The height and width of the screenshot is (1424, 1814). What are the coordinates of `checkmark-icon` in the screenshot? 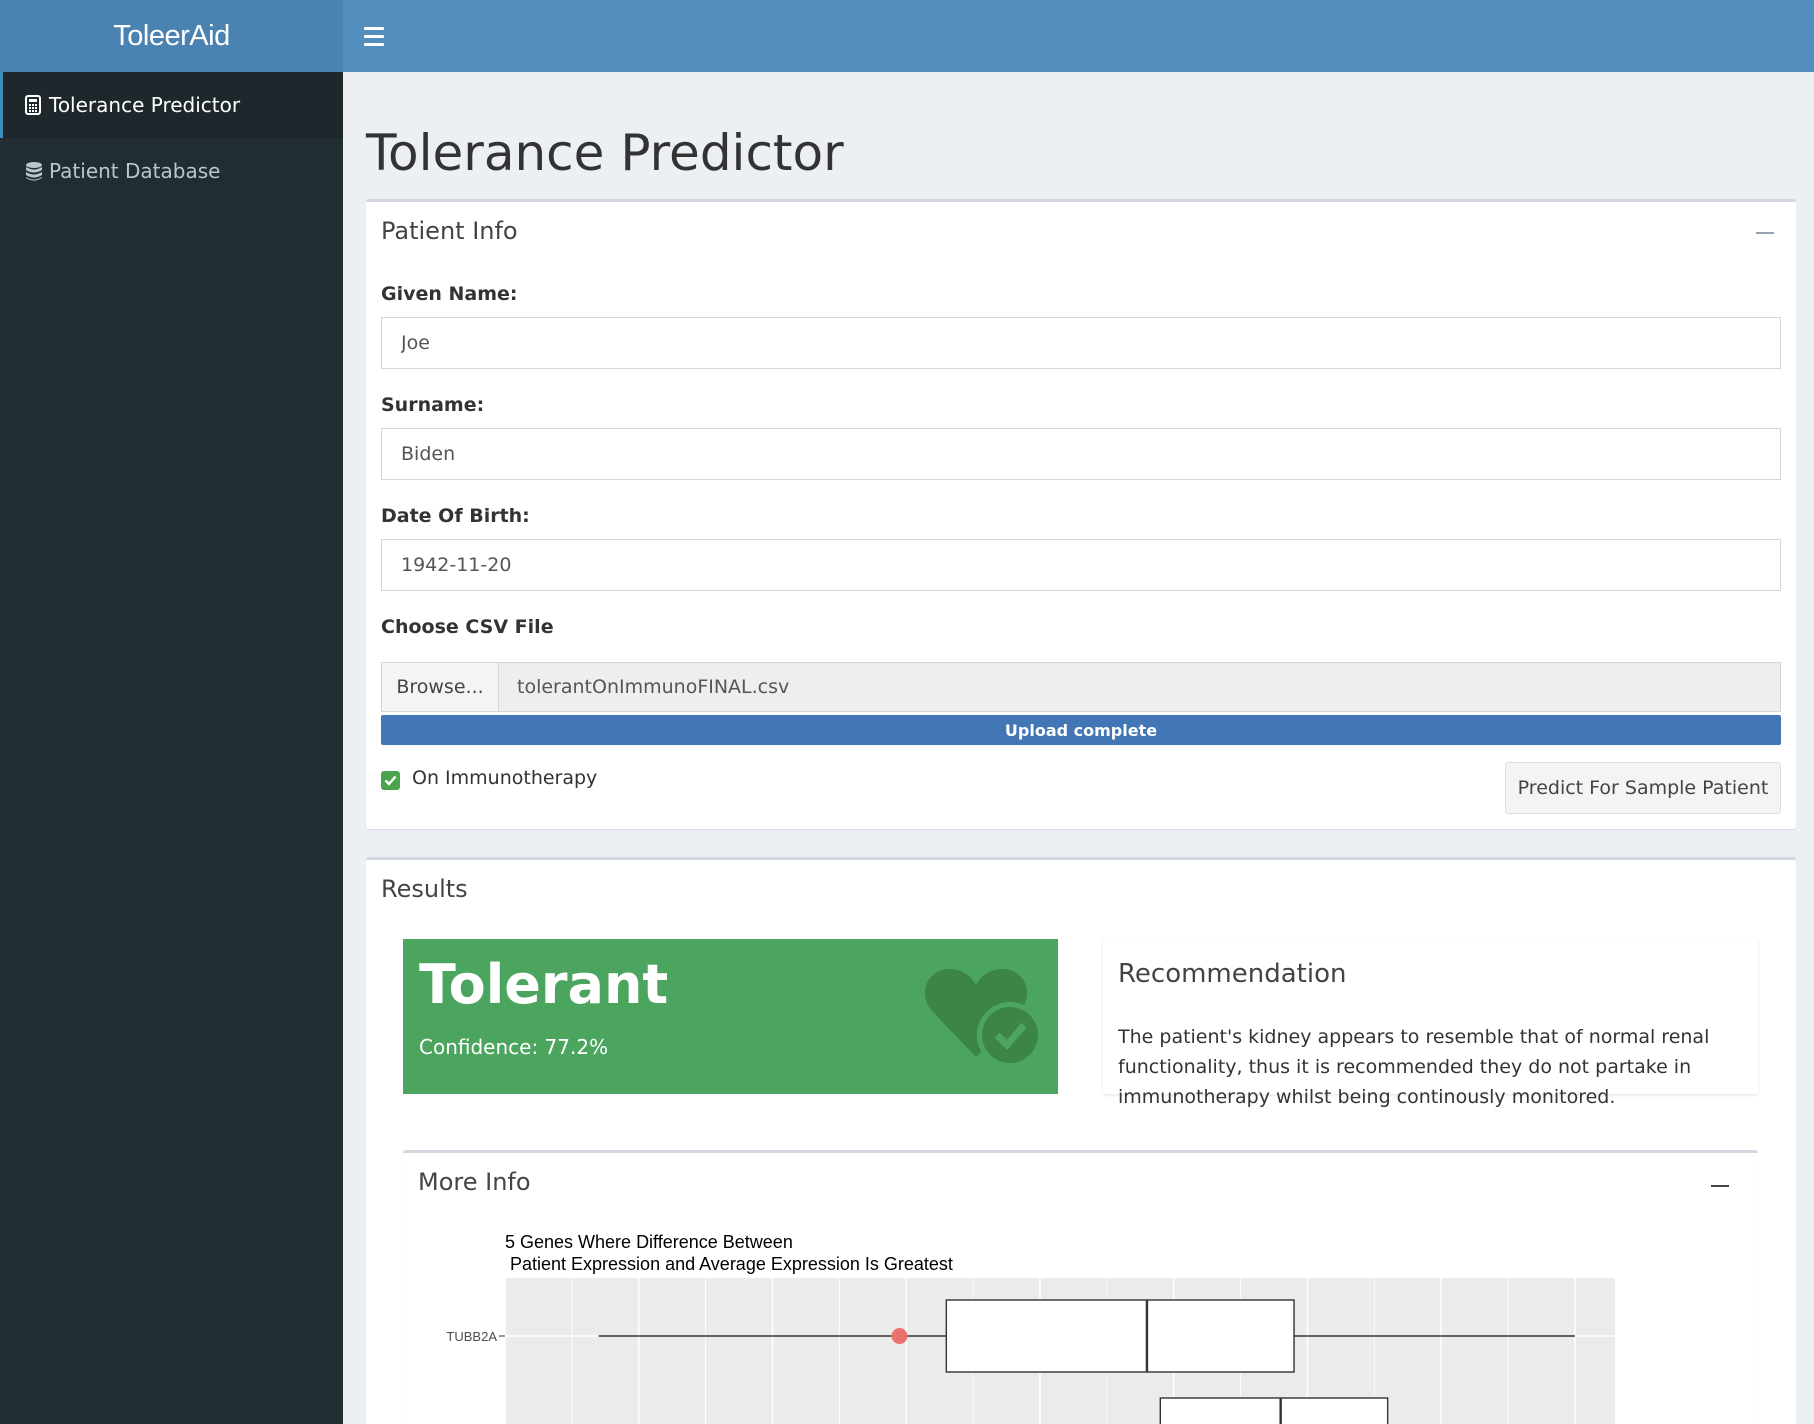 It's located at (390, 780).